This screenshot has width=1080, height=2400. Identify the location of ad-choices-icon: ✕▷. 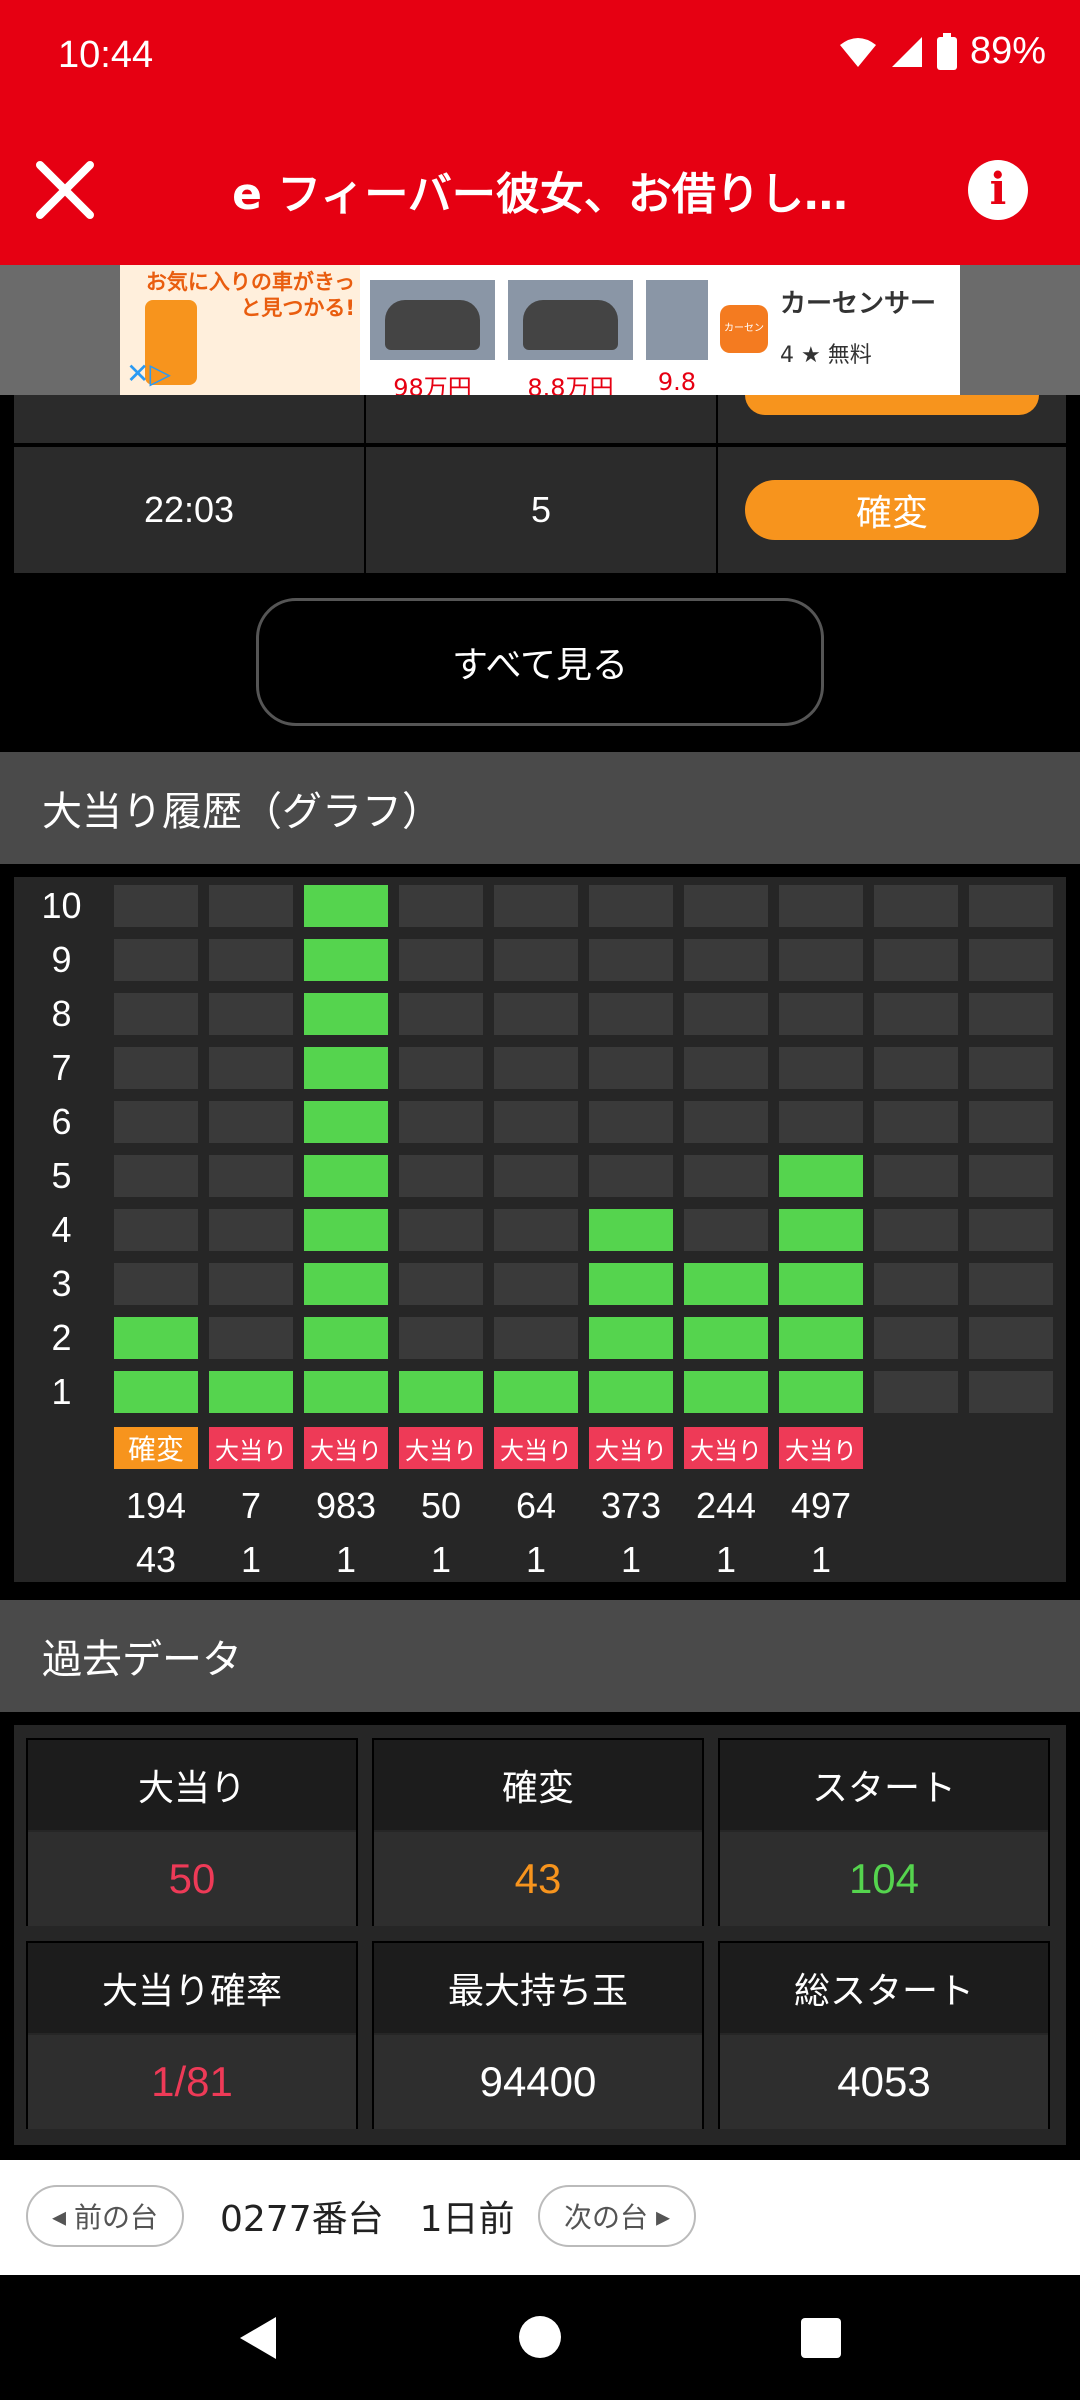
(148, 373).